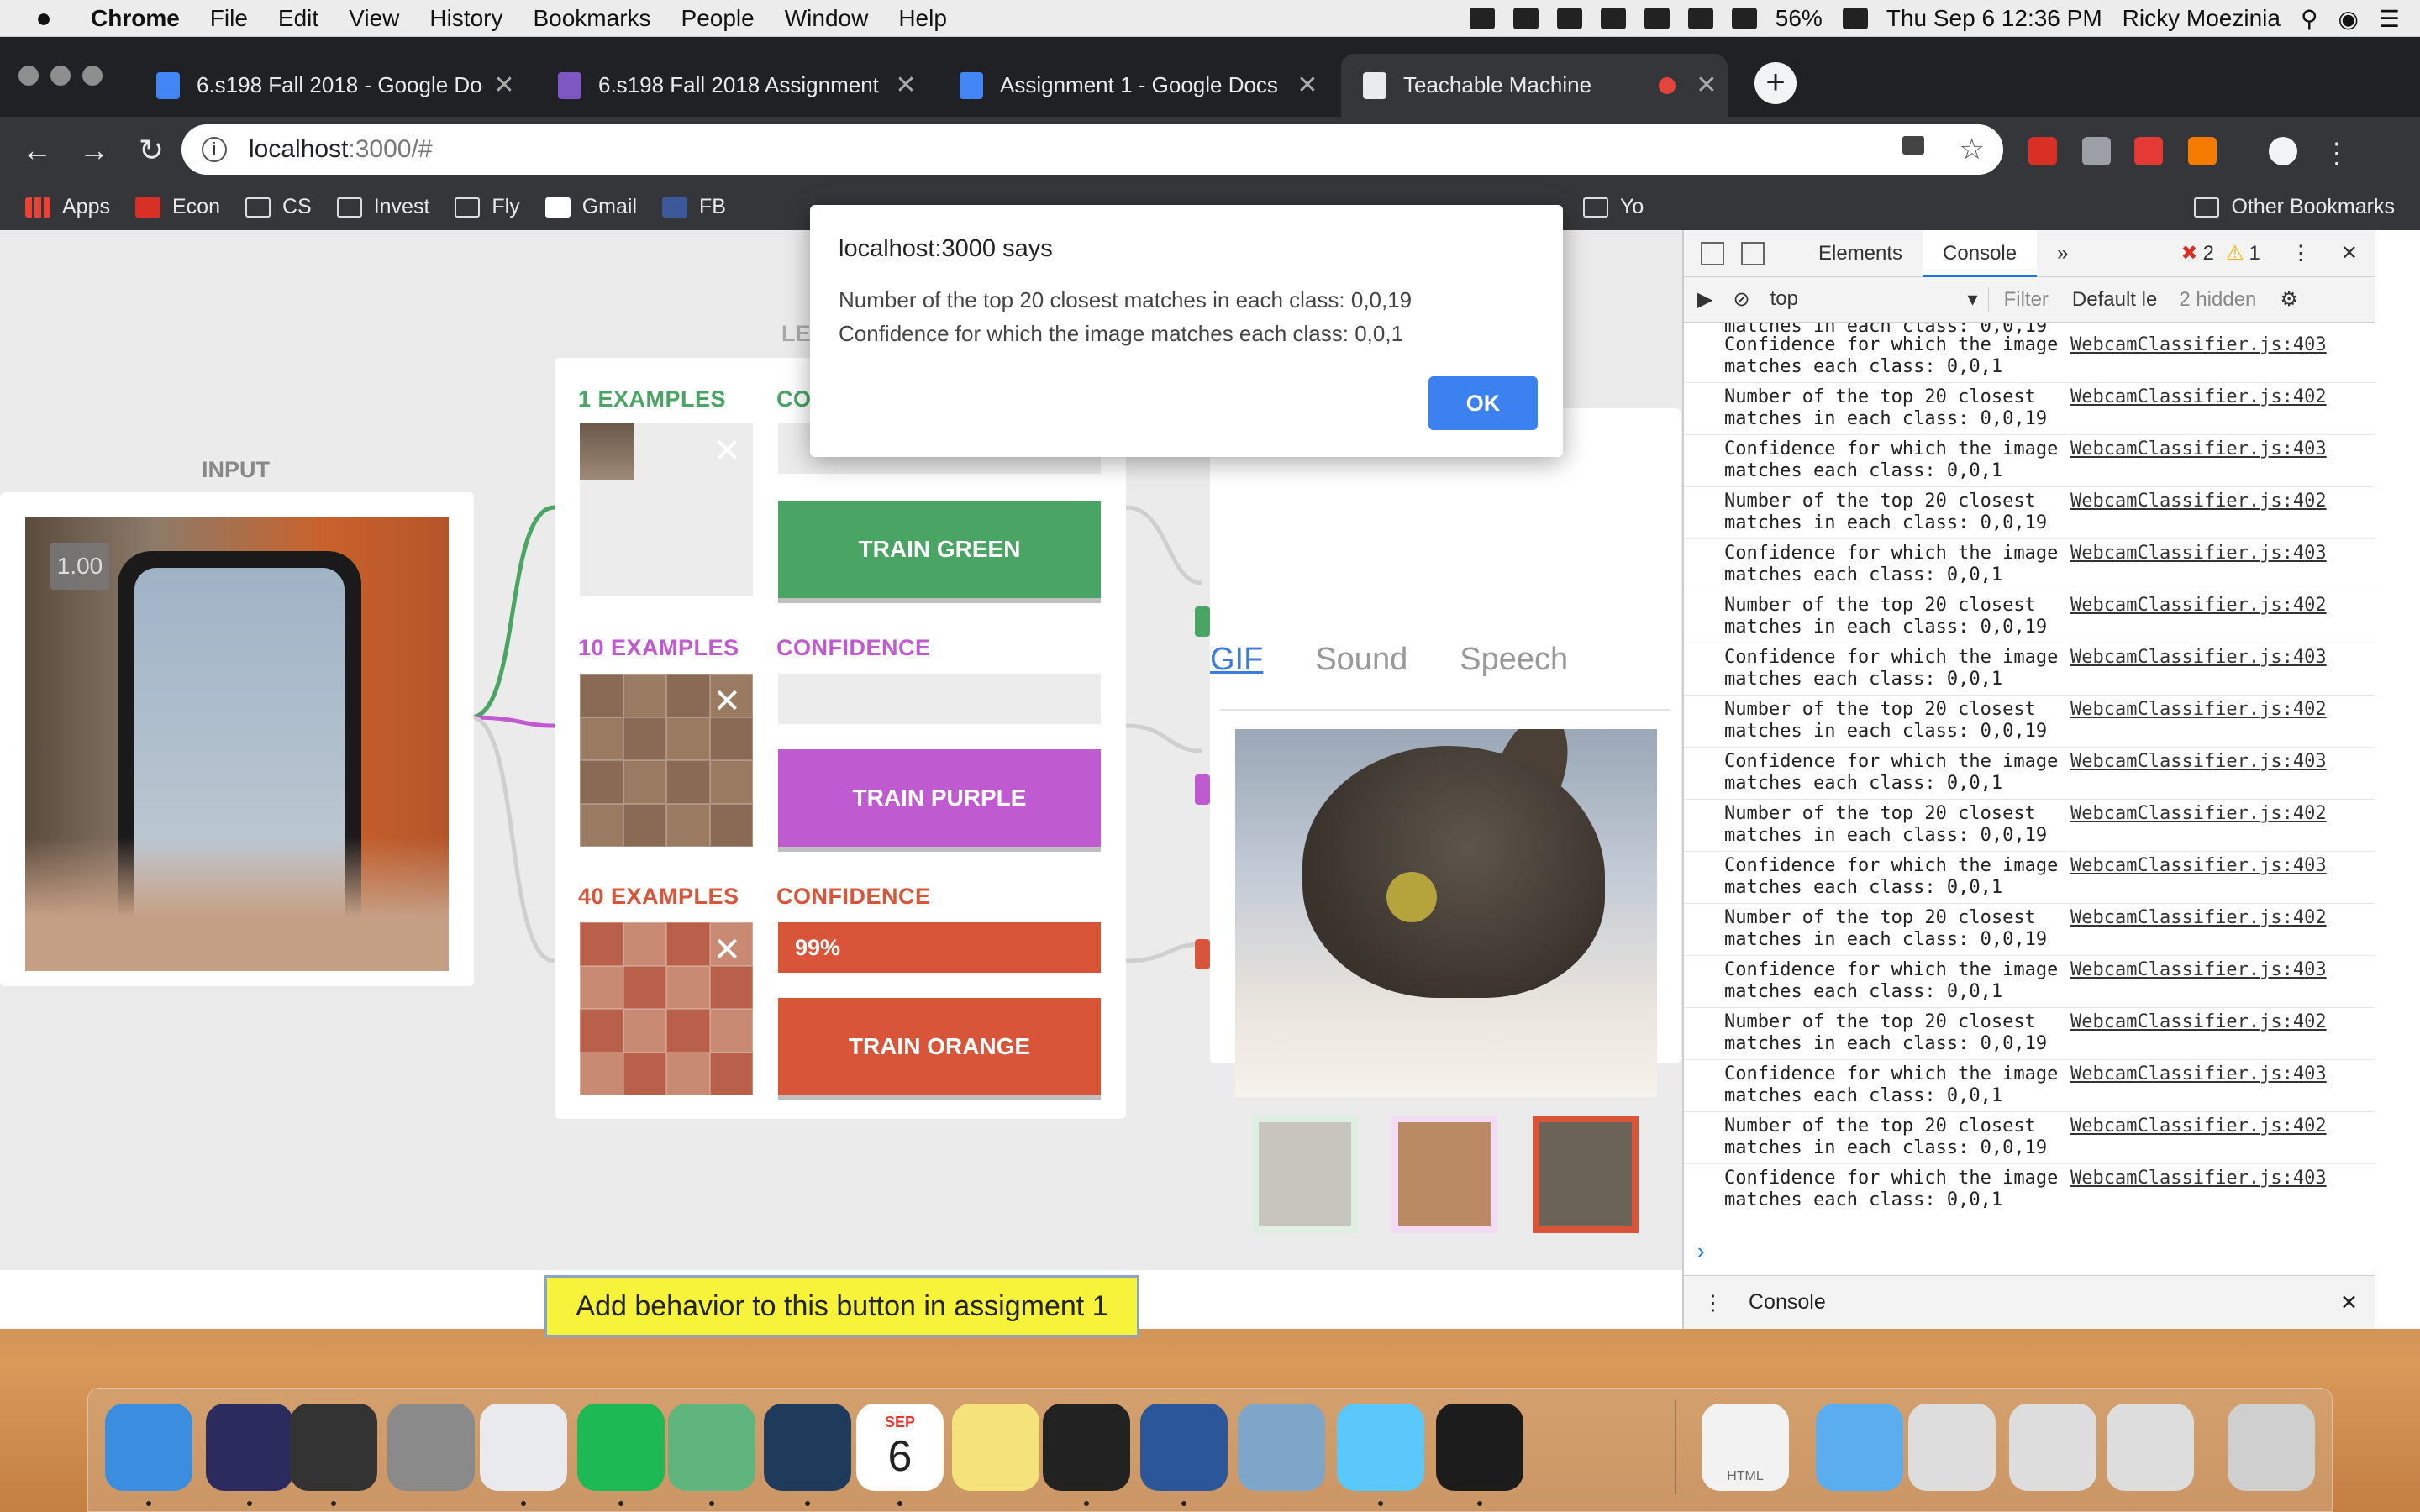 The height and width of the screenshot is (1512, 2420). I want to click on sidebar-toggle-icon: ▶, so click(1705, 299).